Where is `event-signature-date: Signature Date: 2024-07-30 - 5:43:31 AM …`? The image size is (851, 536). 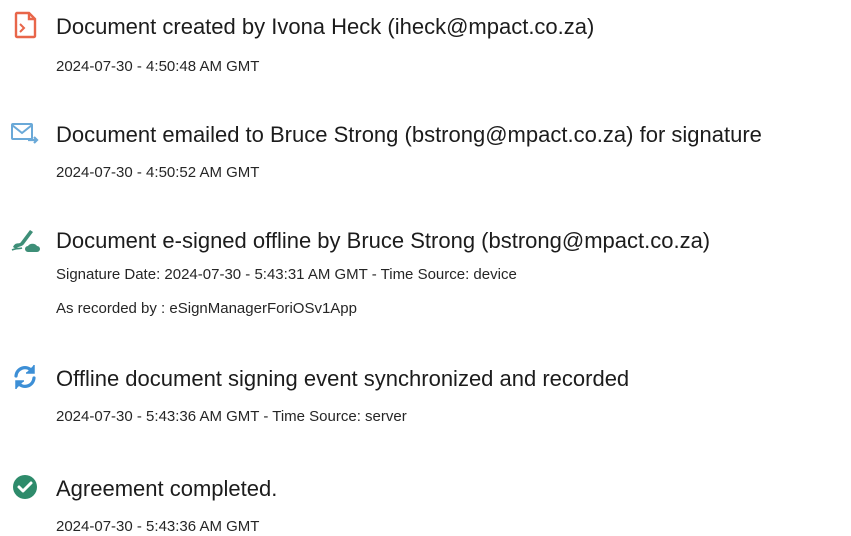
event-signature-date: Signature Date: 2024-07-30 - 5:43:31 AM … is located at coordinates (286, 274).